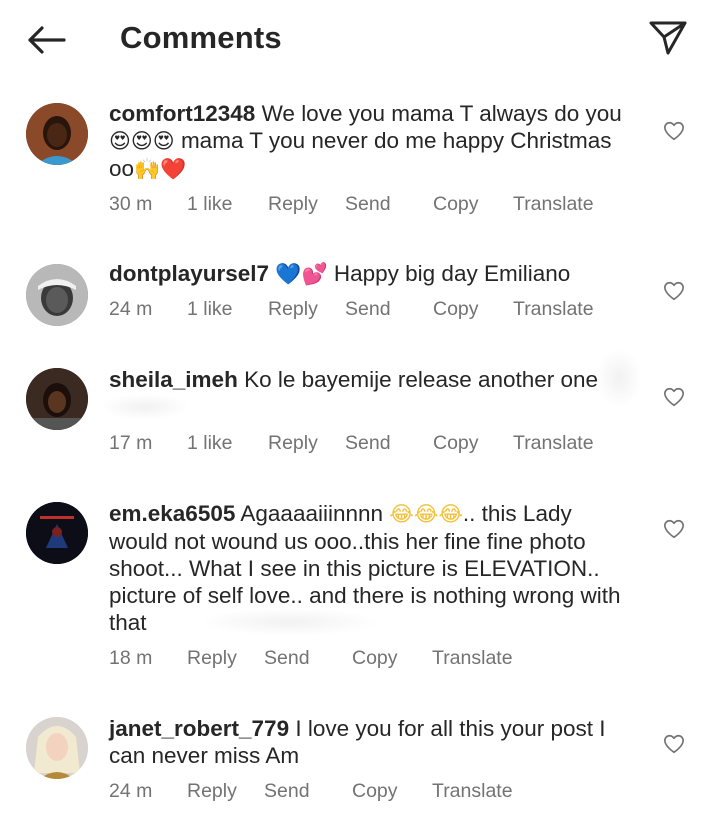 Image resolution: width=720 pixels, height=829 pixels. Describe the element at coordinates (421, 379) in the screenshot. I see `comment-text-part: Ko le bayemije release another one` at that location.